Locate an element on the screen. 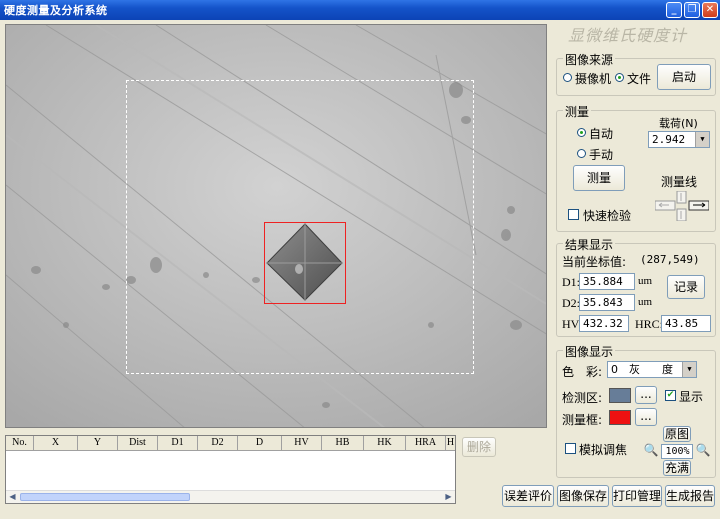  title-bar: 硬度测量及分析系统 _ ❐ ✕ is located at coordinates (360, 10).